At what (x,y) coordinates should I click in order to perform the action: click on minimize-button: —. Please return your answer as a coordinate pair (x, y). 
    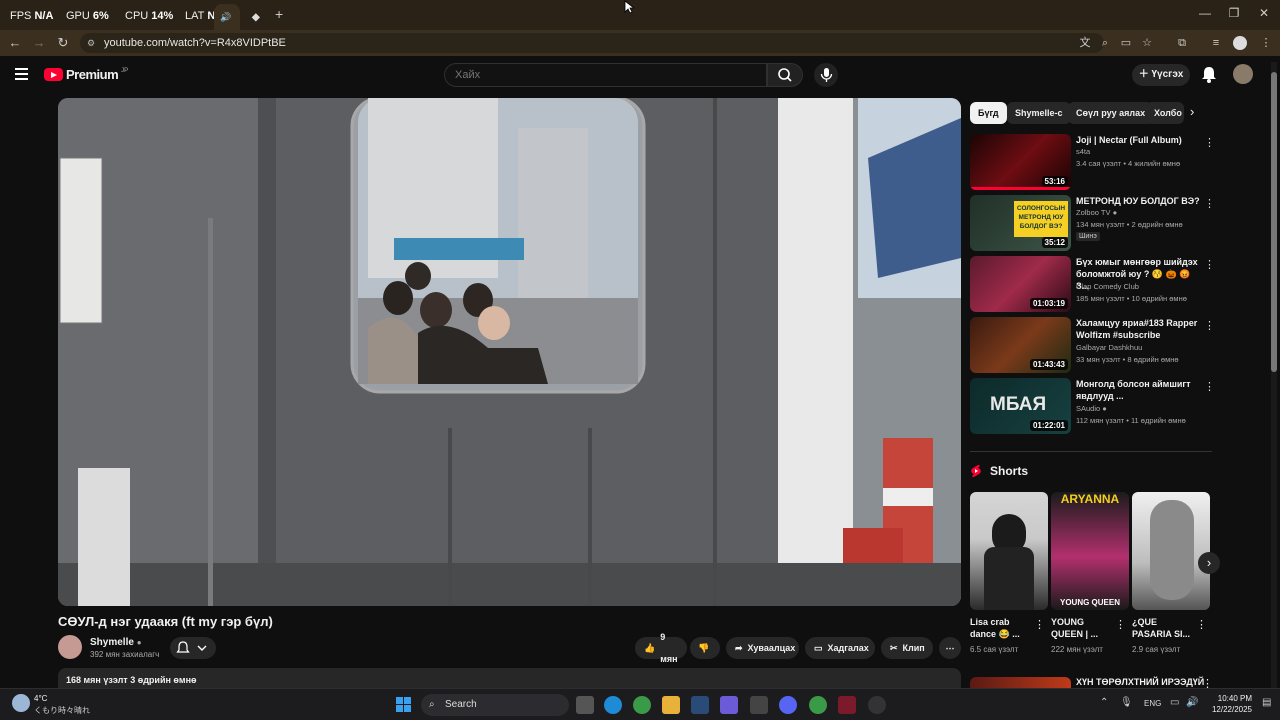
    Looking at the image, I should click on (1205, 15).